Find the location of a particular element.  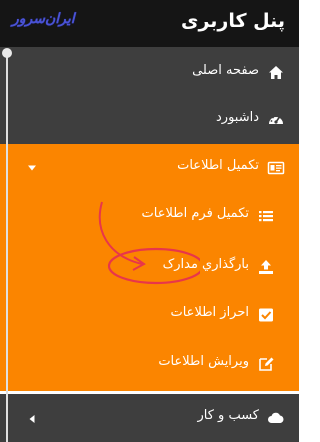

scrollbar-track is located at coordinates (7, 247).